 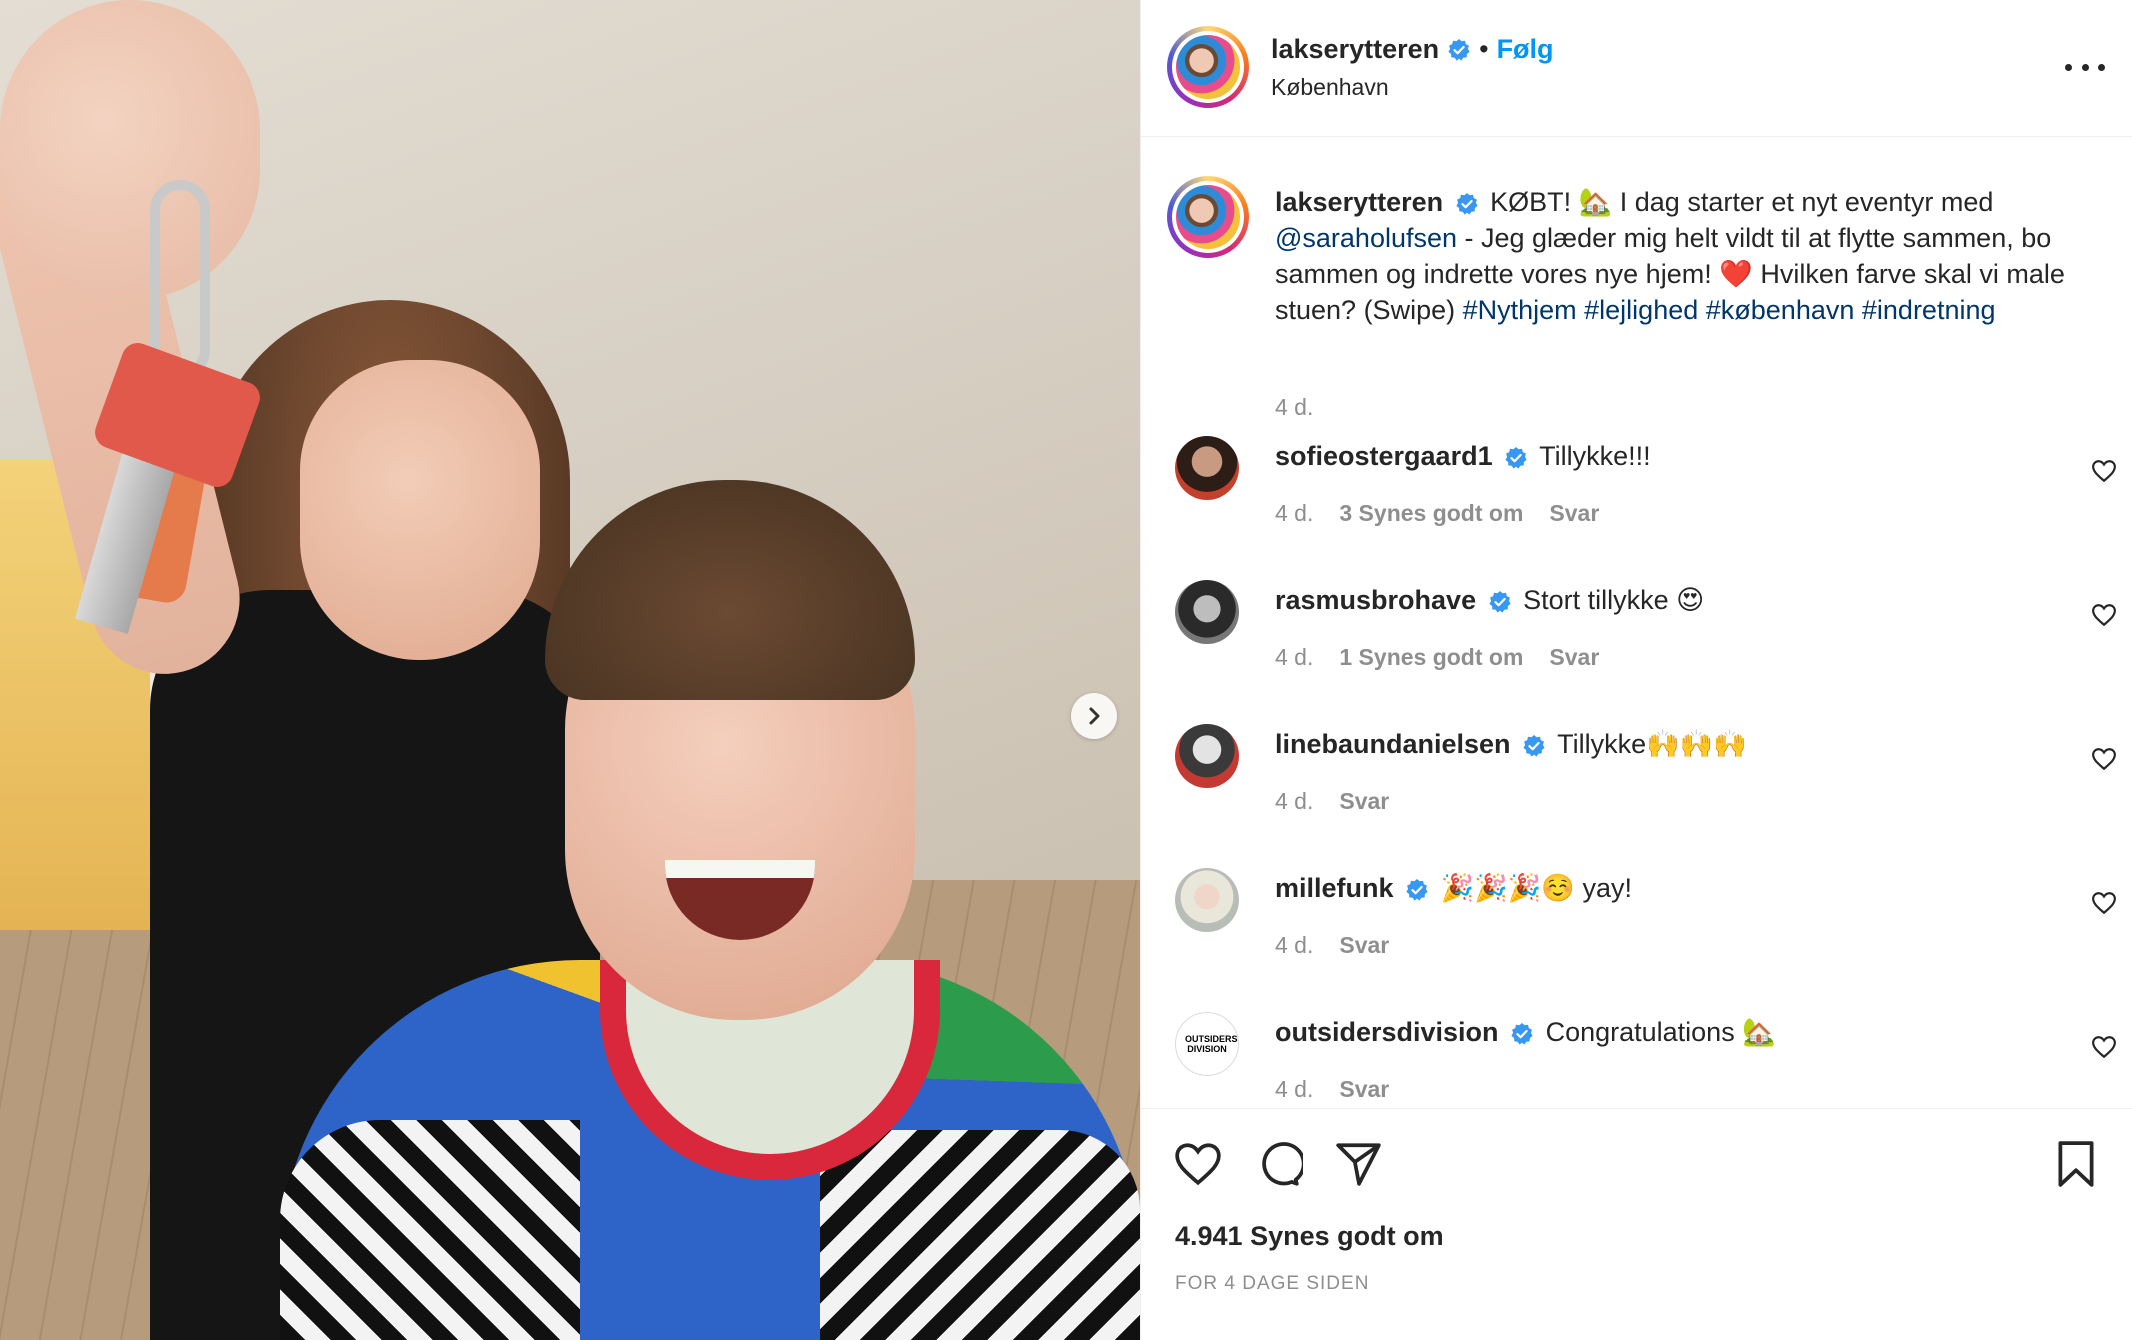 I want to click on comment-item: linebaundanielsen Tillykke🙌🙌🙌 4 d. Svar, so click(x=1636, y=796).